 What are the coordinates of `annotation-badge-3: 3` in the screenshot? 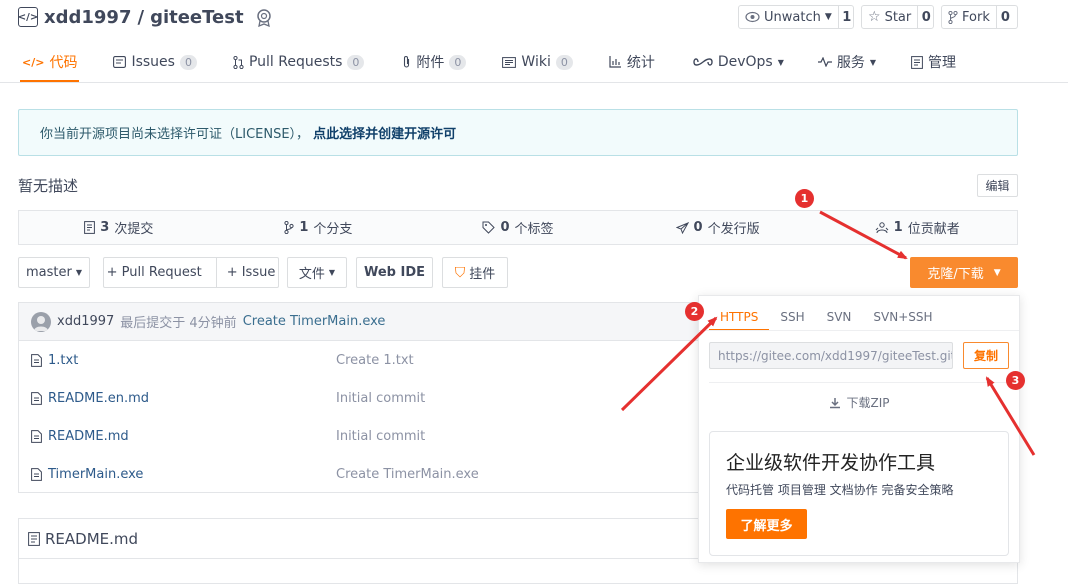 It's located at (1015, 380).